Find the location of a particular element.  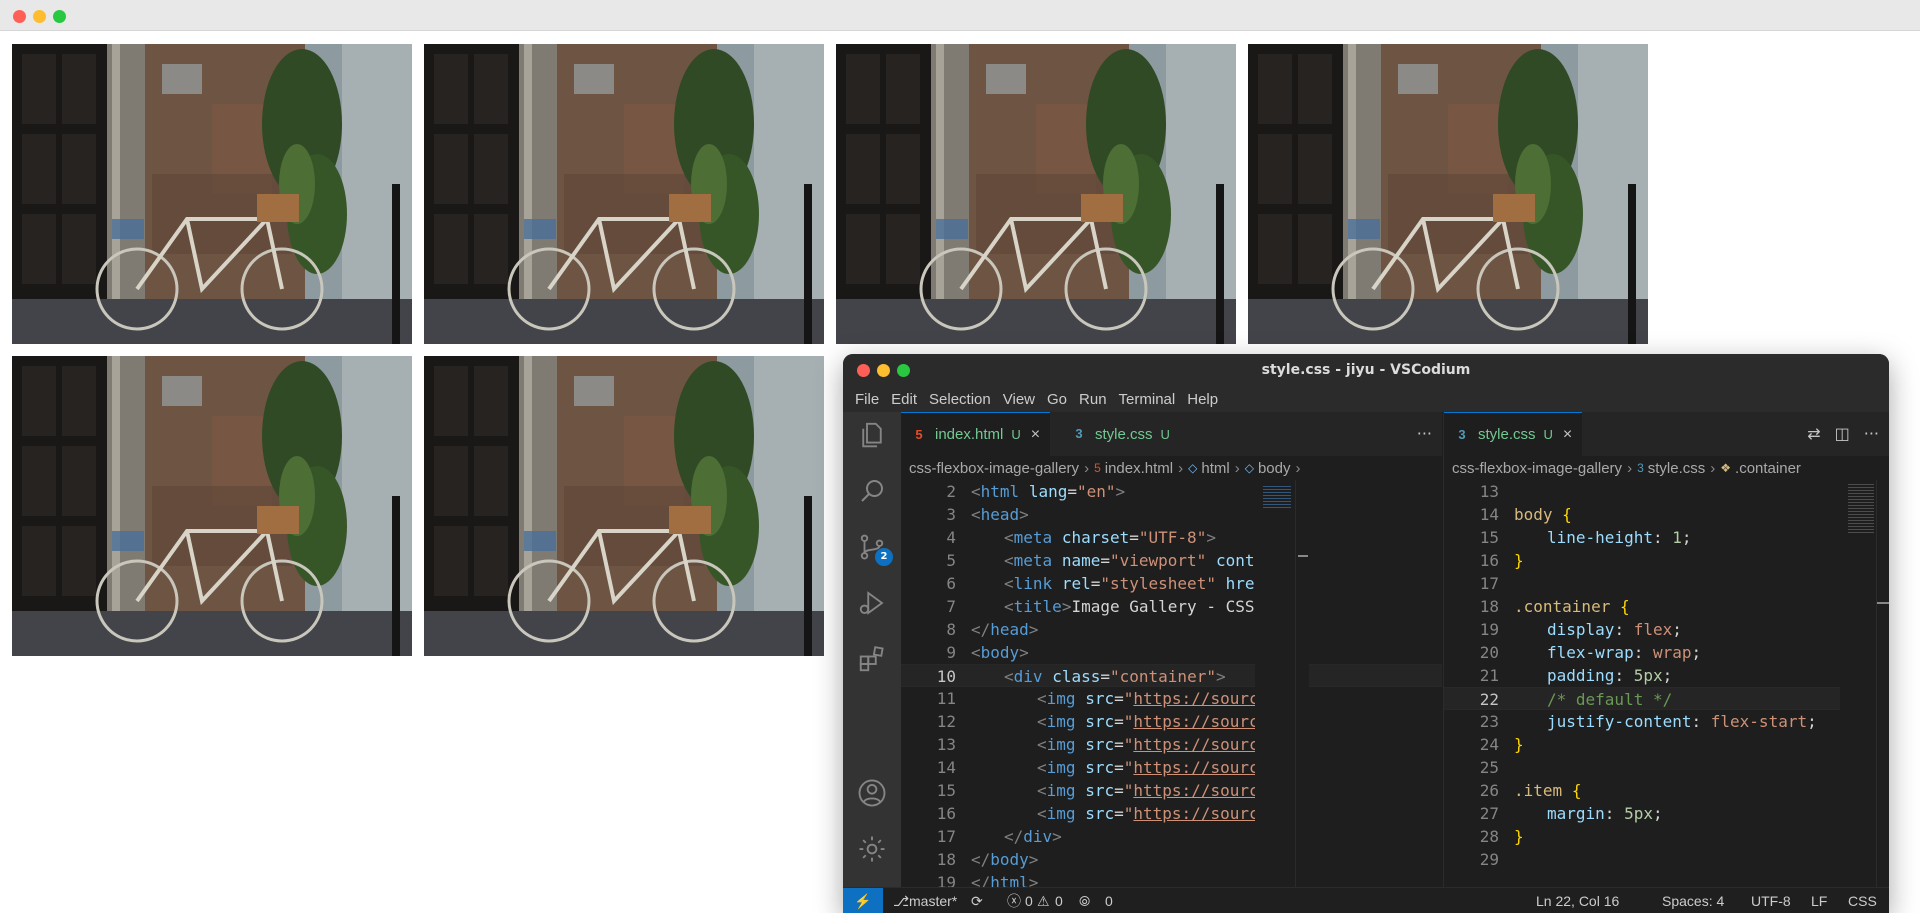

code-line: 29 is located at coordinates (1666, 859).